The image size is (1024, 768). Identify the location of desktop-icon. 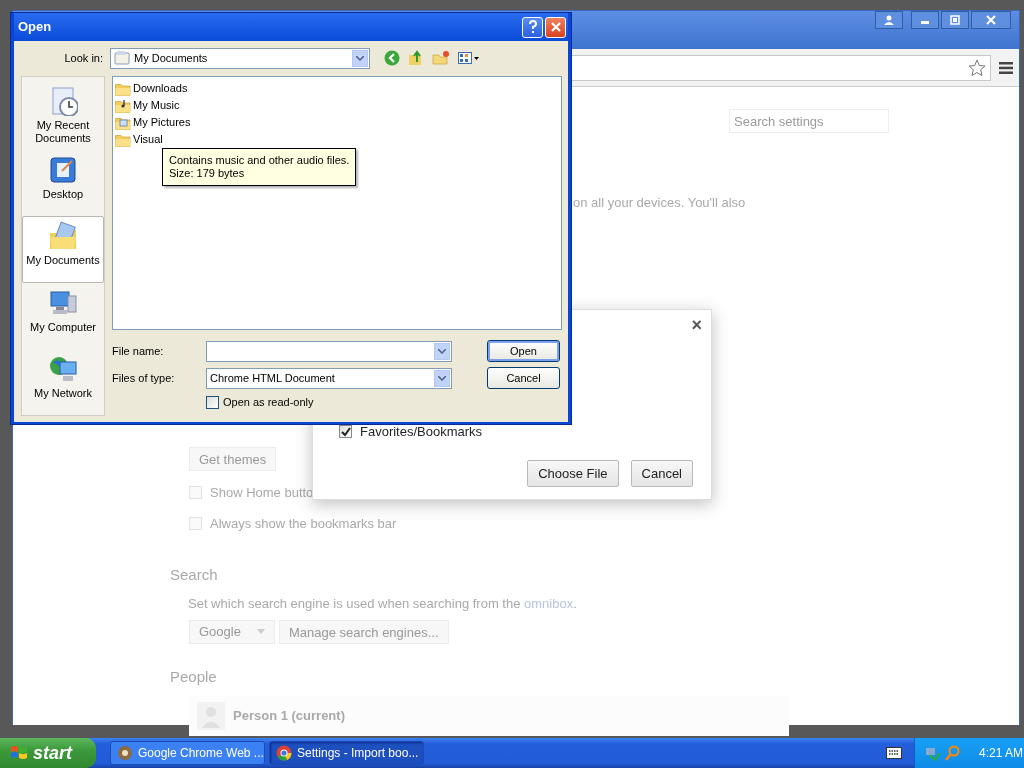
(63, 170).